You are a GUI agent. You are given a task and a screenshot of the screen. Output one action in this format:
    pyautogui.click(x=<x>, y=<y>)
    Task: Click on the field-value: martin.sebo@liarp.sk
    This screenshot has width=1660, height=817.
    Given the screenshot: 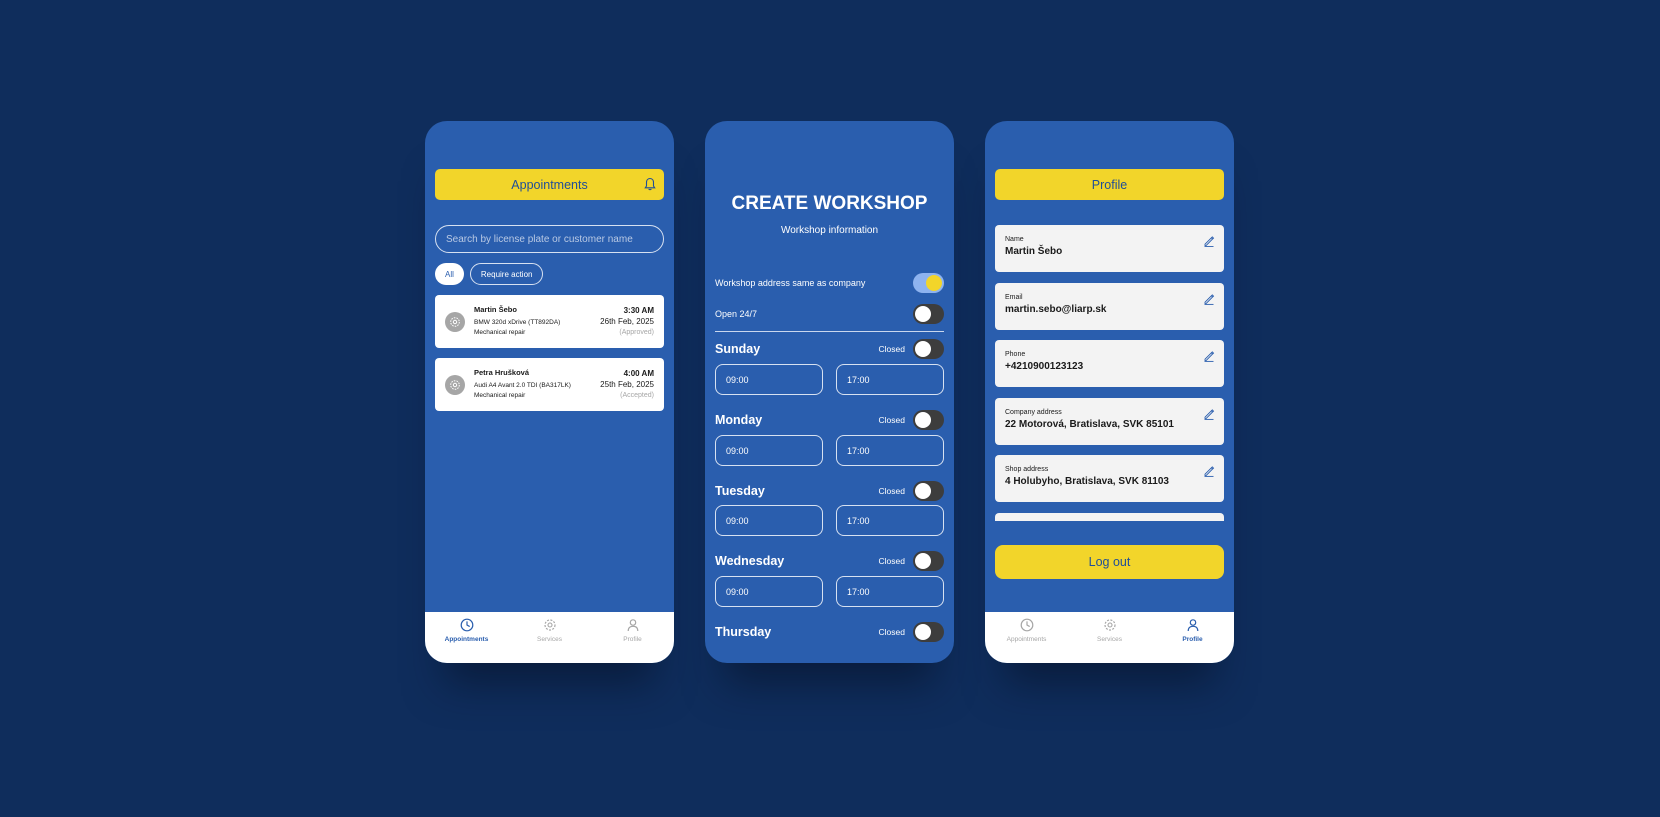 What is the action you would take?
    pyautogui.click(x=1056, y=309)
    